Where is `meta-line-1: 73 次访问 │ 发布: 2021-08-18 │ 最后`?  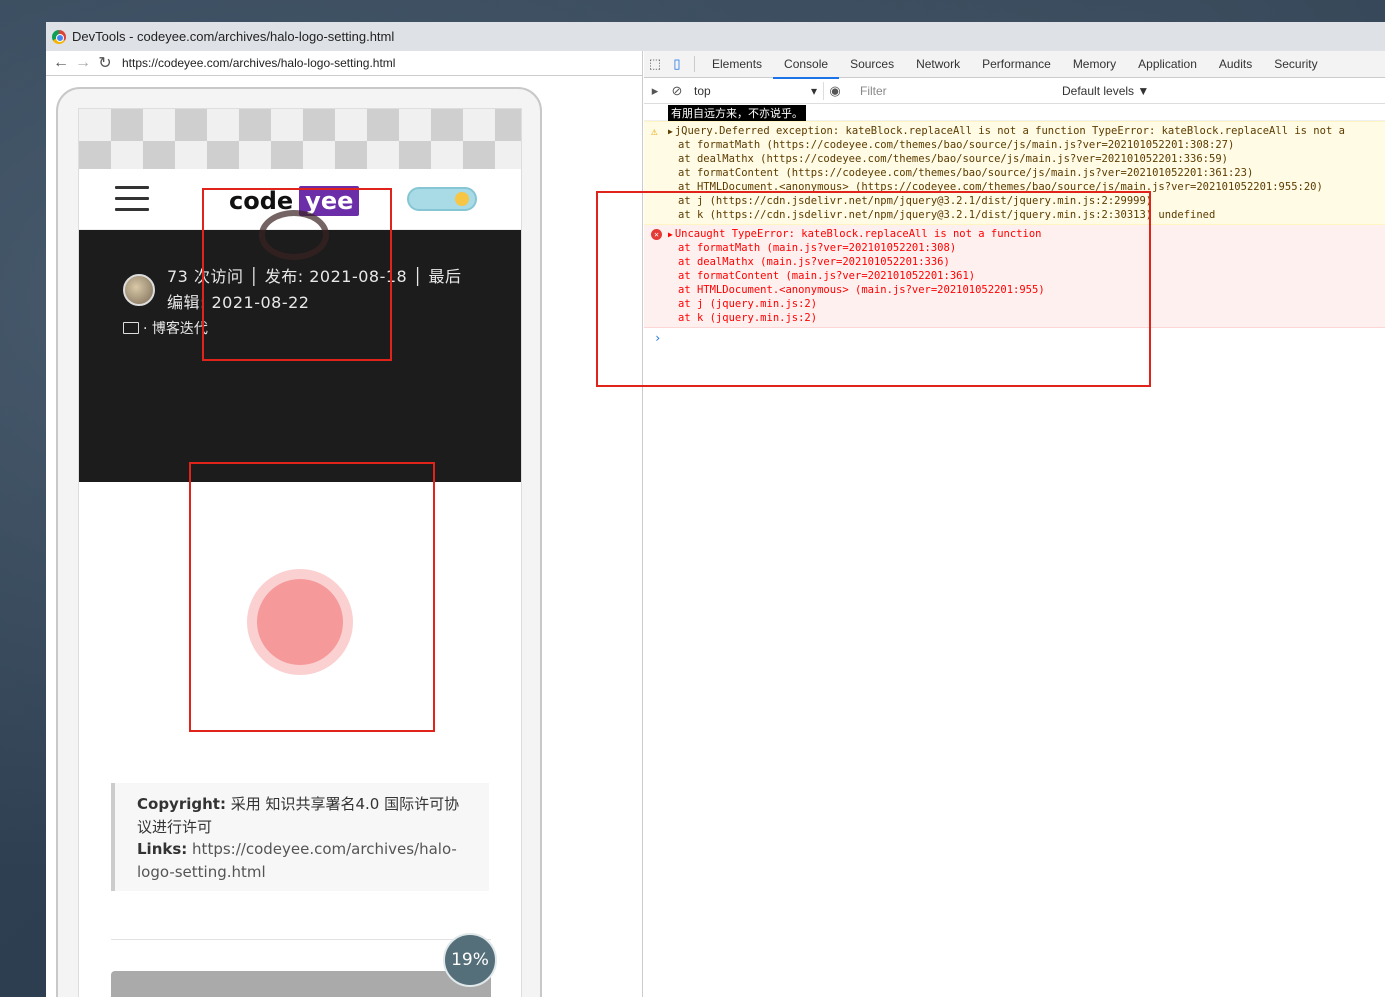
meta-line-1: 73 次访问 │ 发布: 2021-08-18 │ 最后 is located at coordinates (314, 276).